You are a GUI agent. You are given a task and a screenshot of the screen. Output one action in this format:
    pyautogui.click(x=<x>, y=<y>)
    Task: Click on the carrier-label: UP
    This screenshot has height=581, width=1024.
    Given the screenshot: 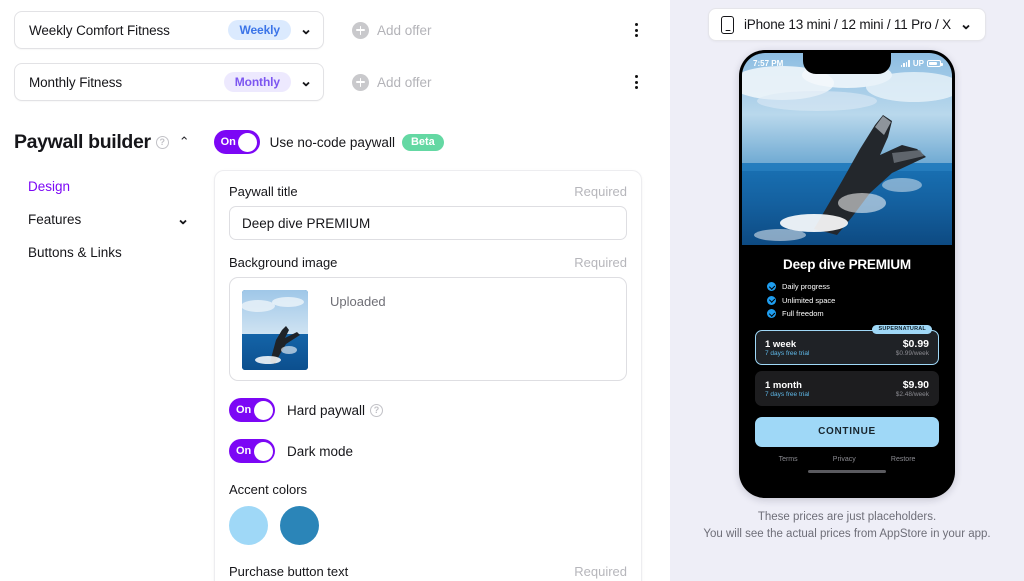 What is the action you would take?
    pyautogui.click(x=918, y=63)
    